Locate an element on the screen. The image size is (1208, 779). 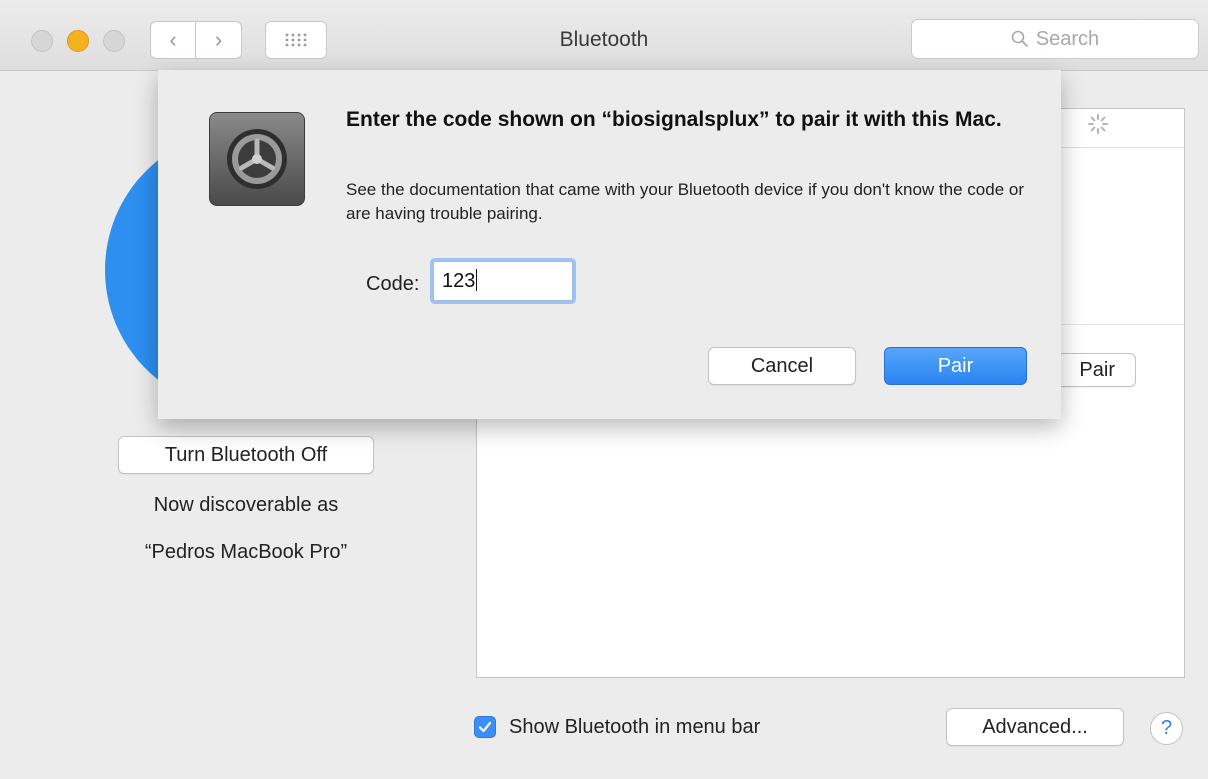
discoverable-status: Now discoverable as is located at coordinates (246, 505).